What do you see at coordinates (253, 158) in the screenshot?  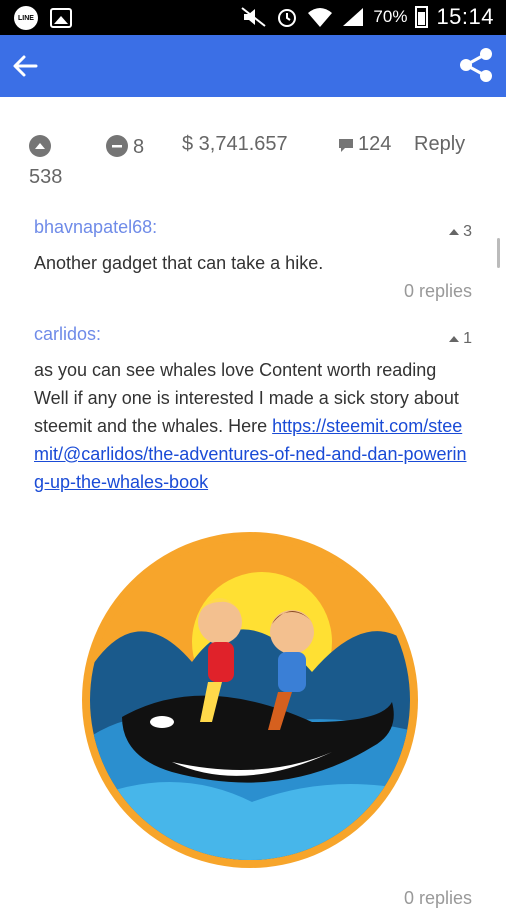 I see `post-stats-row: 8 $ 3,741.657 124 Reply 538` at bounding box center [253, 158].